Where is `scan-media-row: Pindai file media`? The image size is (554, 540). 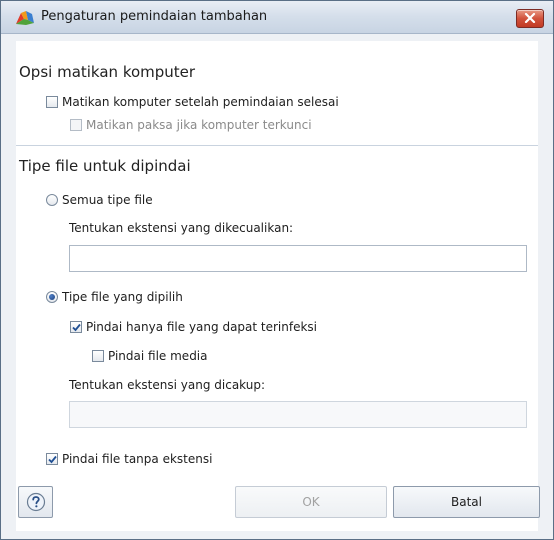
scan-media-row: Pindai file media is located at coordinates (150, 356).